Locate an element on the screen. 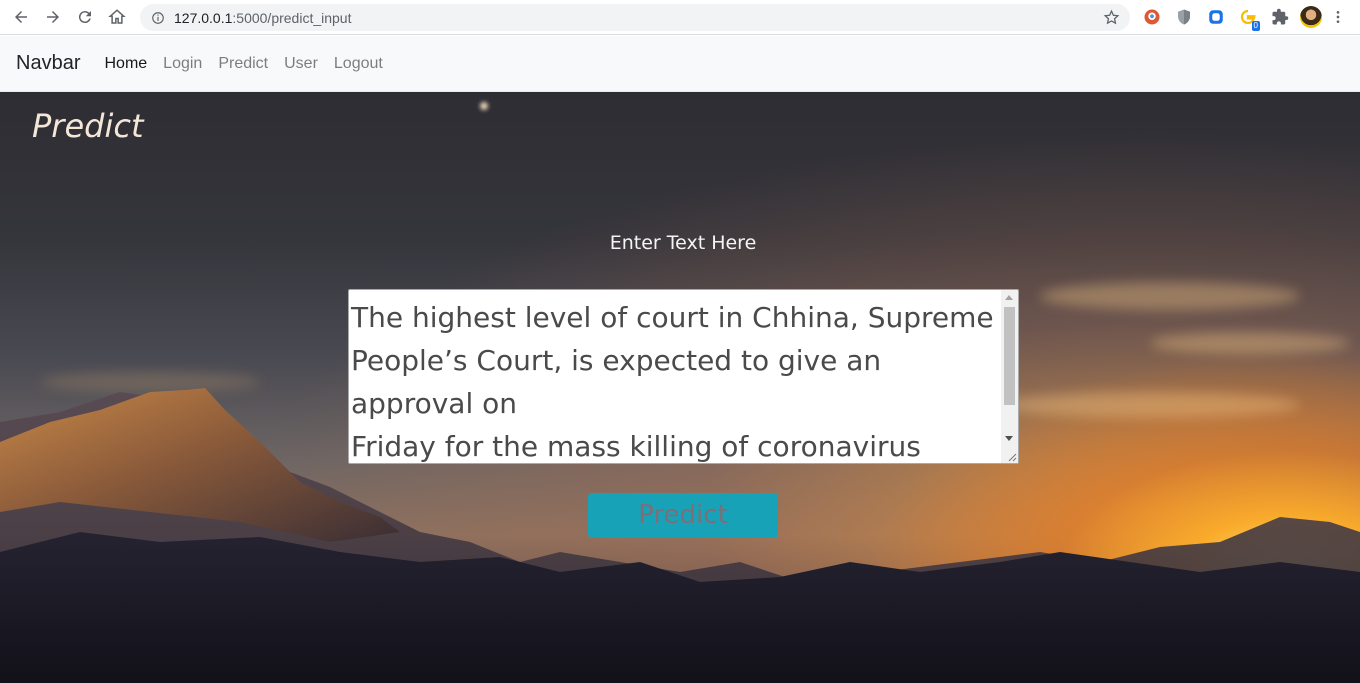  blue-square-extension-icon is located at coordinates (1216, 17).